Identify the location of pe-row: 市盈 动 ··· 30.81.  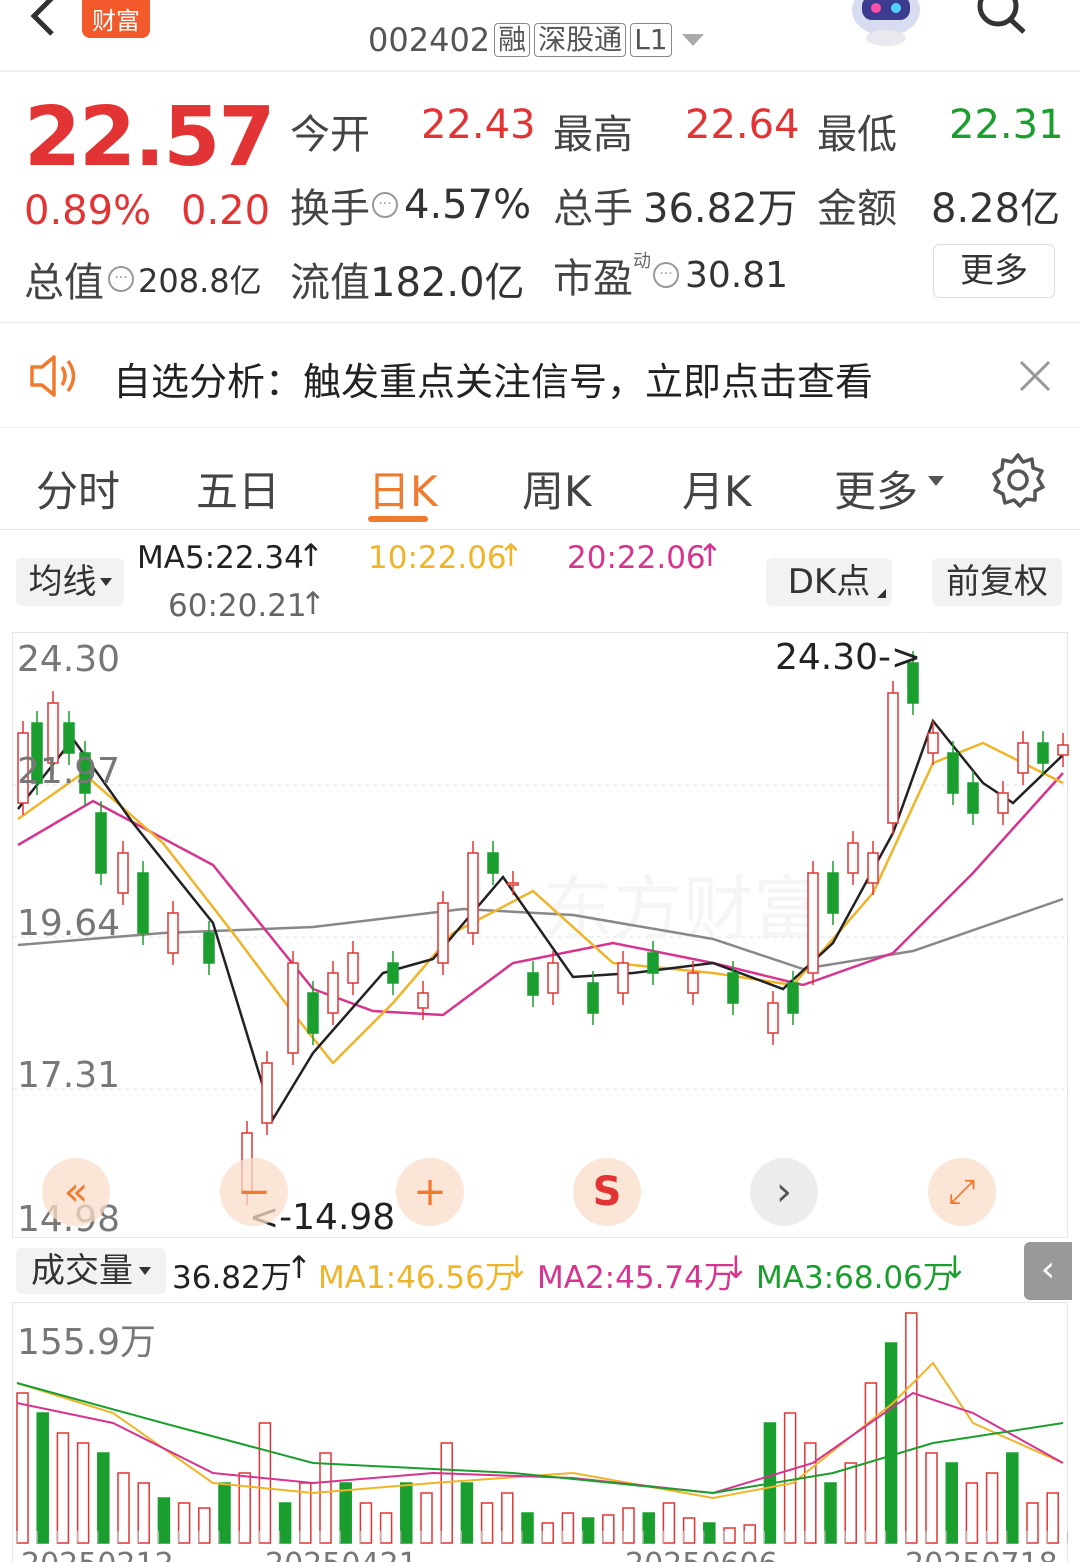
(670, 275).